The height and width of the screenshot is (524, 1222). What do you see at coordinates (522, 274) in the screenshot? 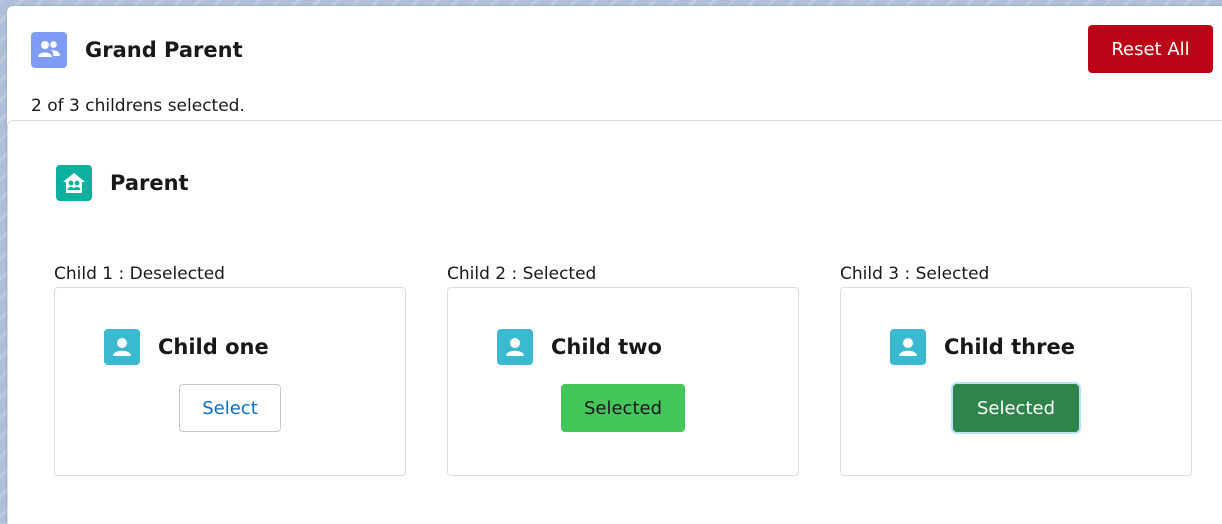
I see `child-status-label: Child 2 : Selected` at bounding box center [522, 274].